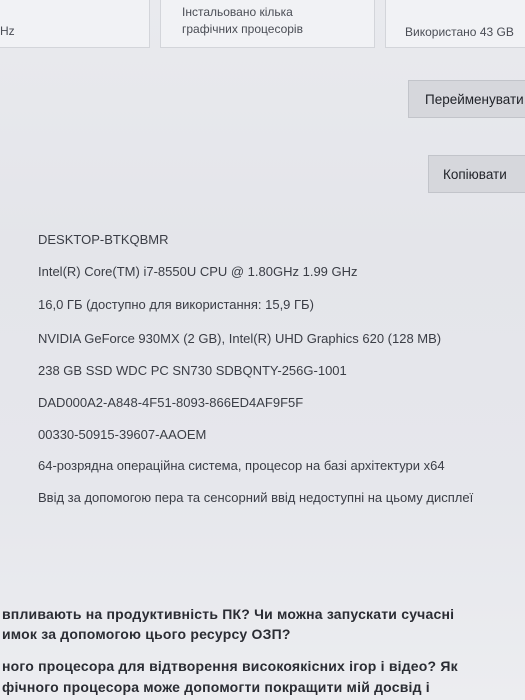  What do you see at coordinates (242, 29) in the screenshot?
I see `card-multiple-gpus-line2: графічних процесорів` at bounding box center [242, 29].